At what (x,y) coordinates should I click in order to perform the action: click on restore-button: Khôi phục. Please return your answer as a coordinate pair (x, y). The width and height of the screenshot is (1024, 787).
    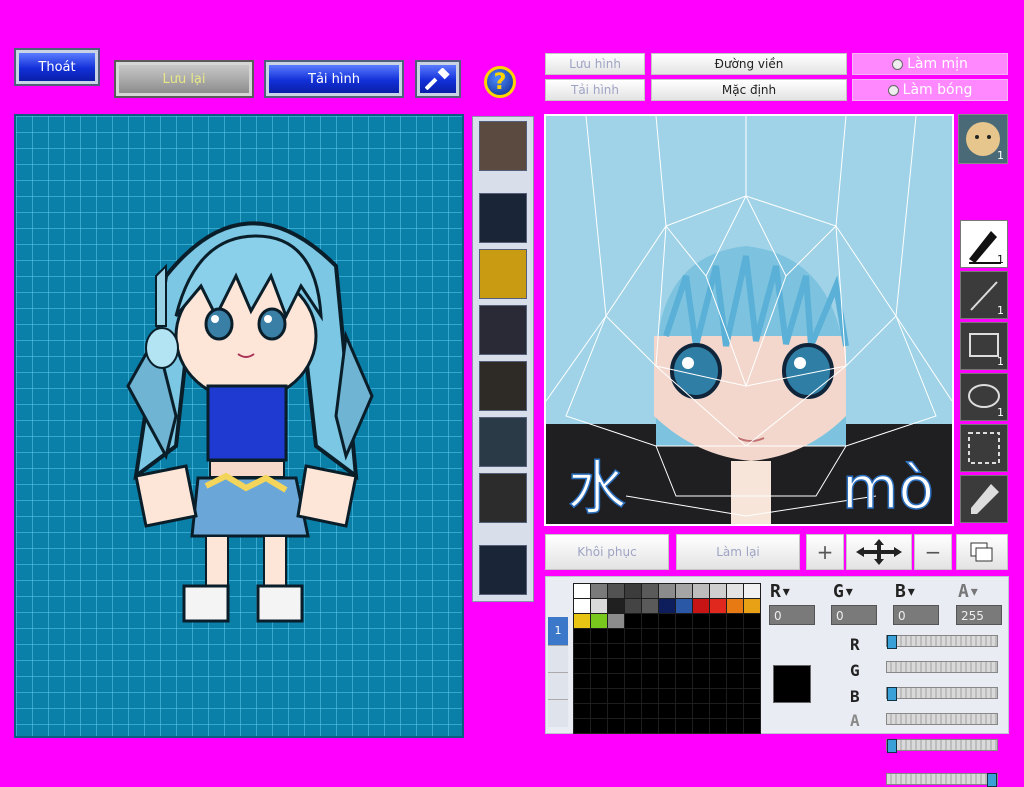
    Looking at the image, I should click on (607, 552).